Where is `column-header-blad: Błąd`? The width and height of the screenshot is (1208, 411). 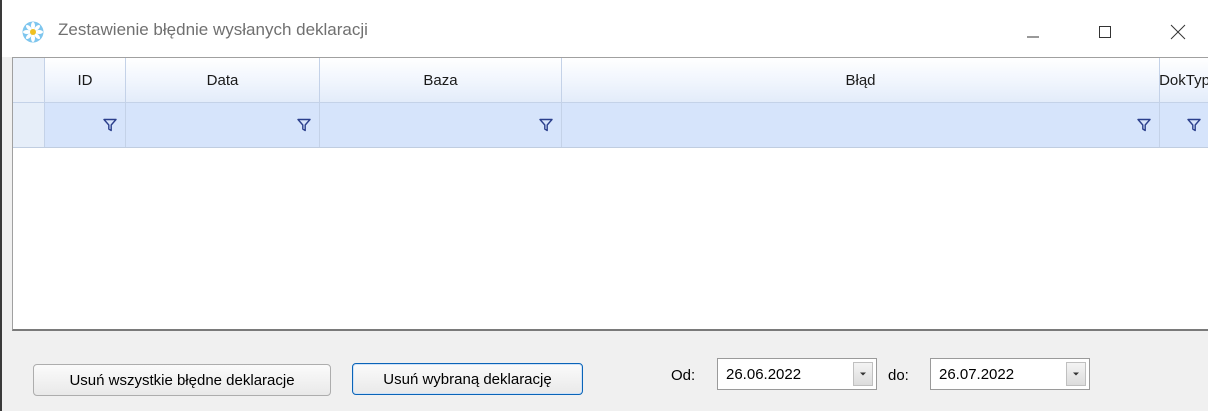
column-header-blad: Błąd is located at coordinates (861, 80).